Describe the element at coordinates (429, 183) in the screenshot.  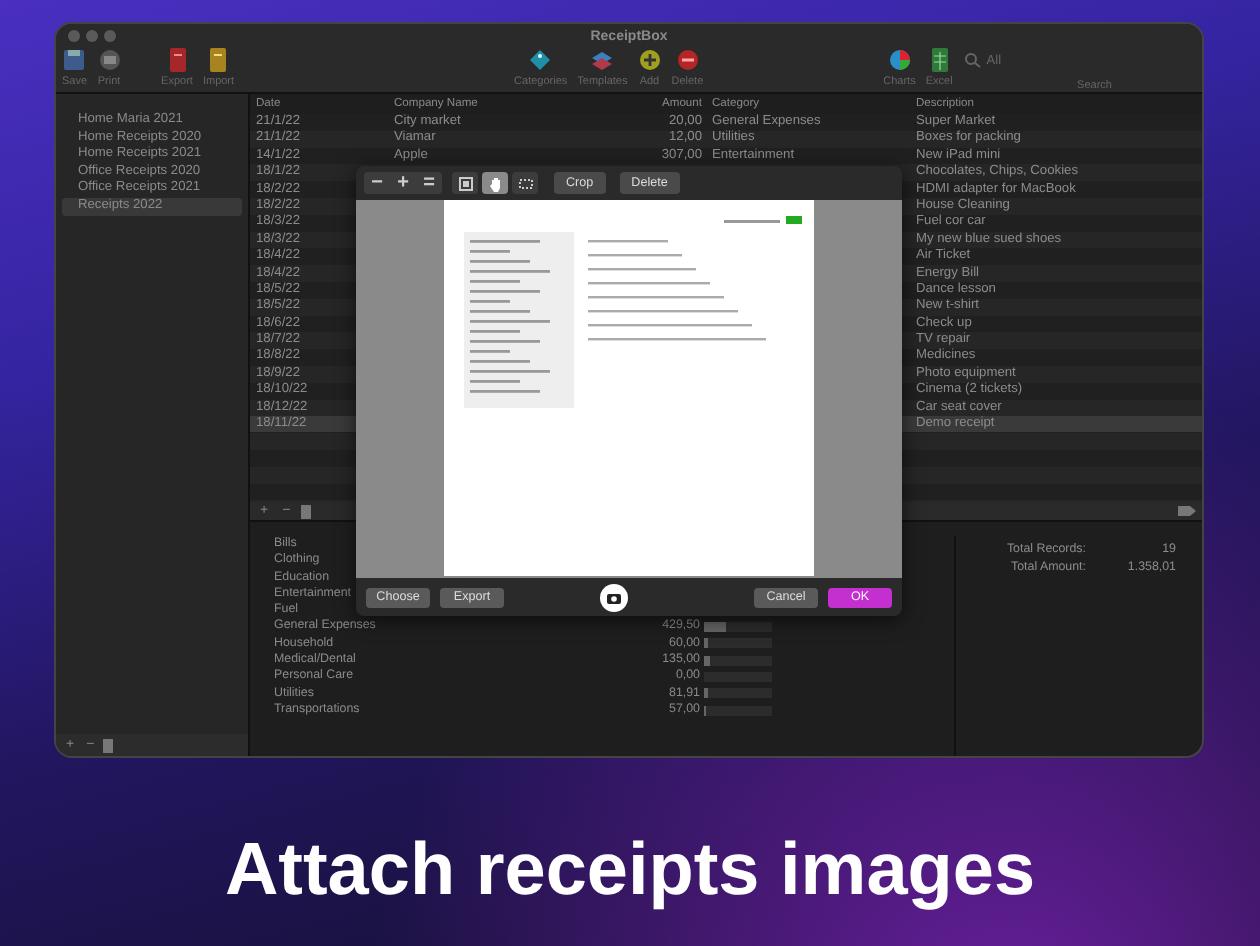
I see `zoom-button: =` at that location.